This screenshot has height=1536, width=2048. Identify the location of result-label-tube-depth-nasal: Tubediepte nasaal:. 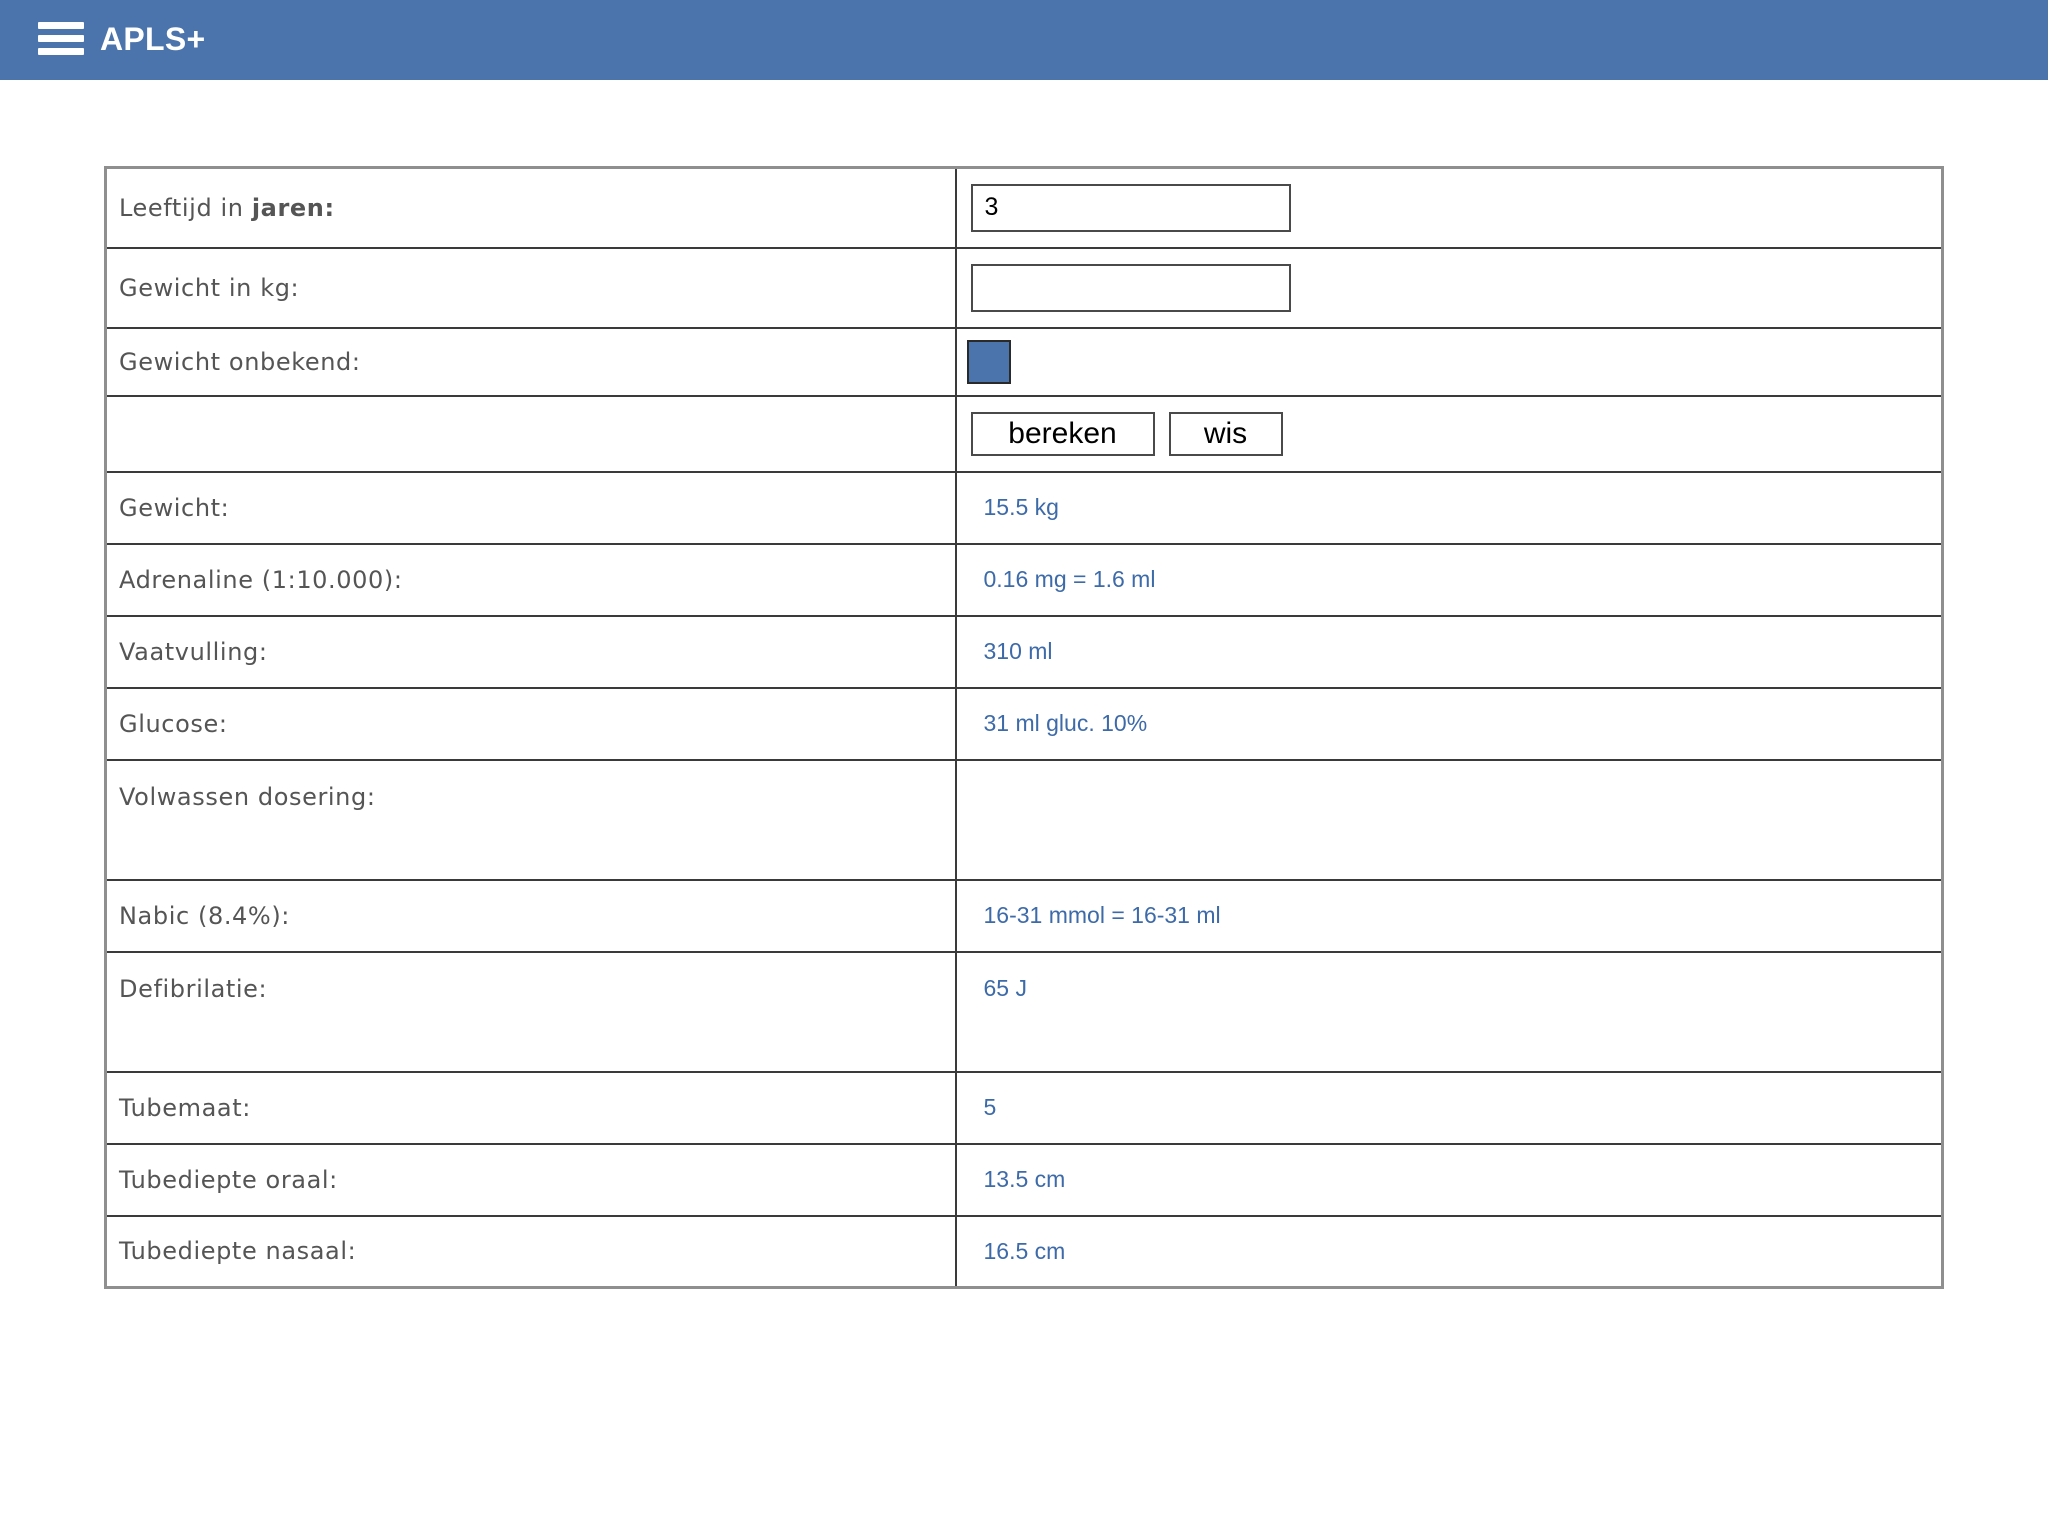
(530, 1251).